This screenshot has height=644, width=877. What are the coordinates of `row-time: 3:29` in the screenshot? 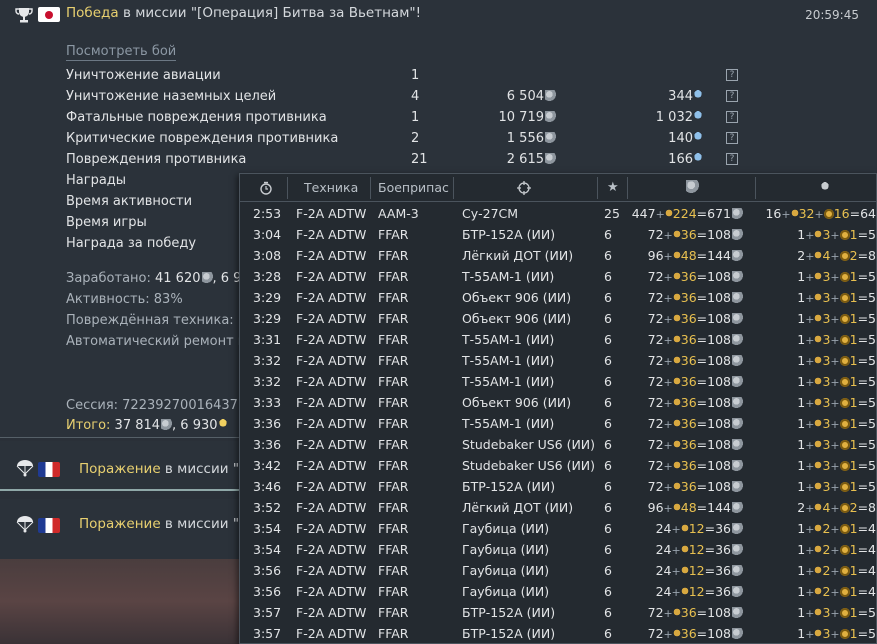 It's located at (267, 318).